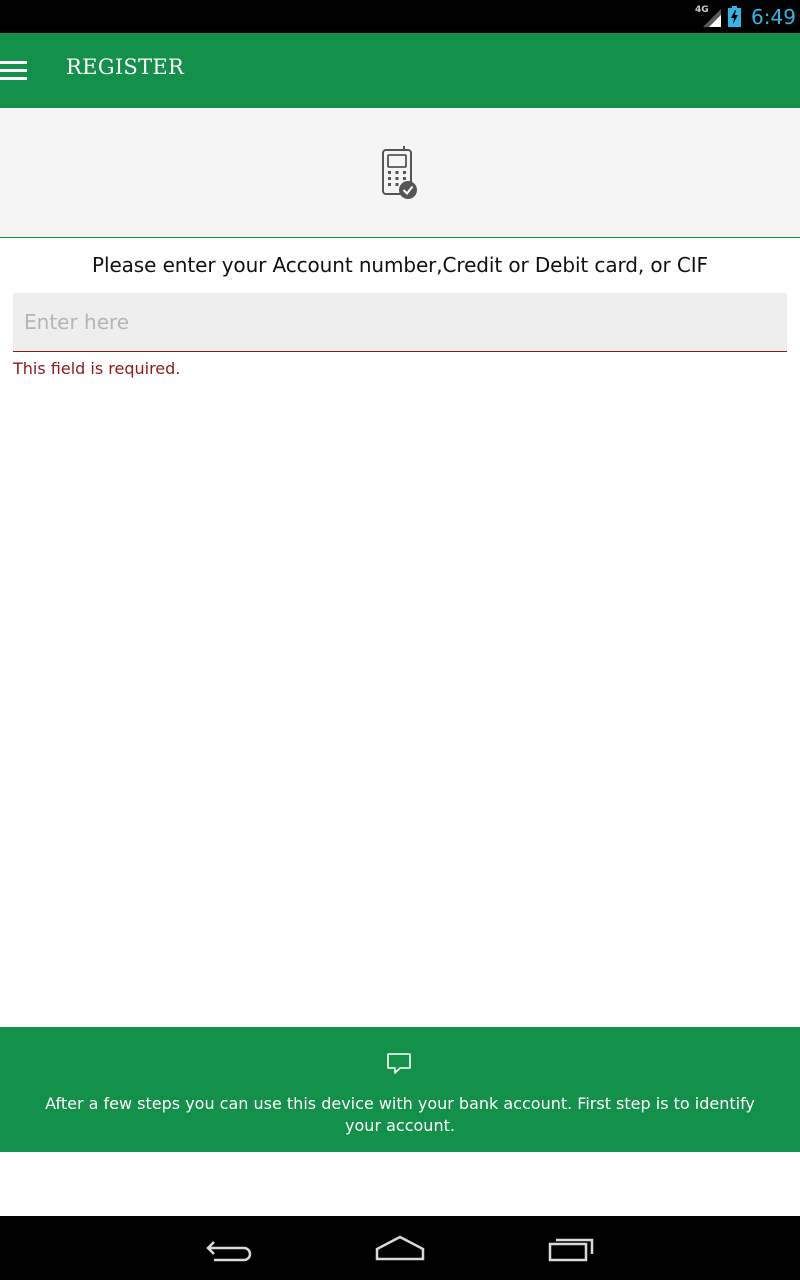  I want to click on phone-check-icon, so click(399, 172).